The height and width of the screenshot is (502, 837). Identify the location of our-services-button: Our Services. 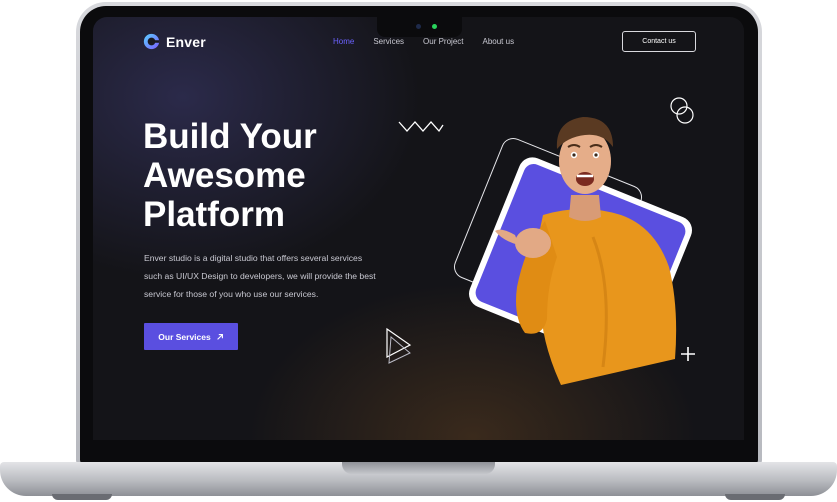
(191, 336).